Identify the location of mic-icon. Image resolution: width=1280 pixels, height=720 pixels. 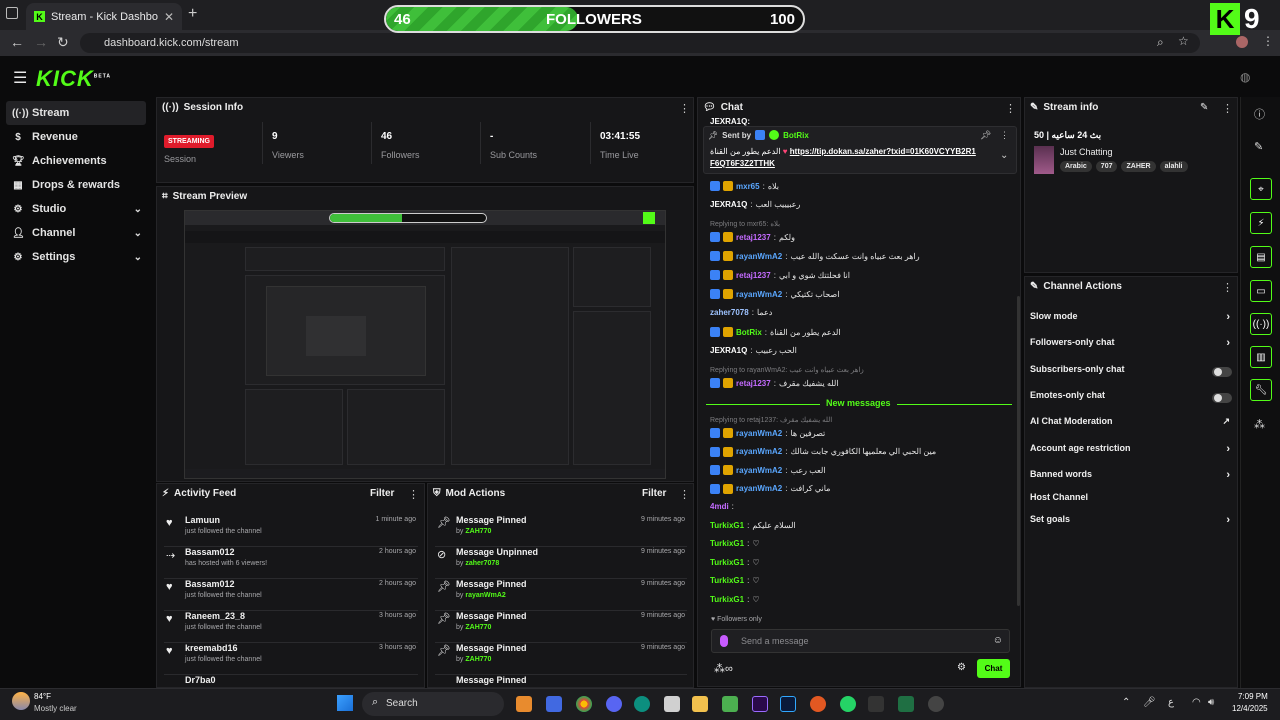
(724, 641).